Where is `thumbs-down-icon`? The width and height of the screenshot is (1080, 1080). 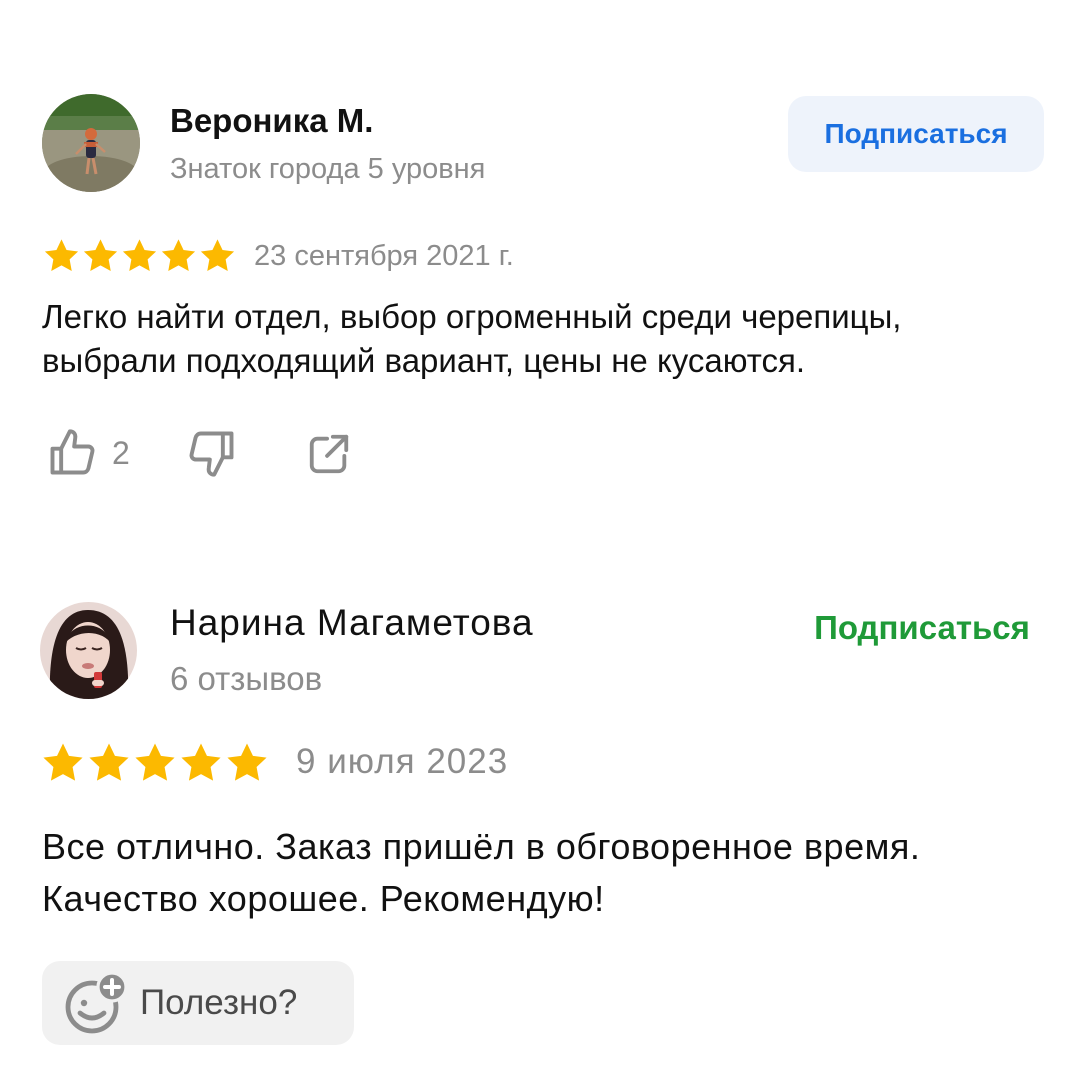
thumbs-down-icon is located at coordinates (211, 454).